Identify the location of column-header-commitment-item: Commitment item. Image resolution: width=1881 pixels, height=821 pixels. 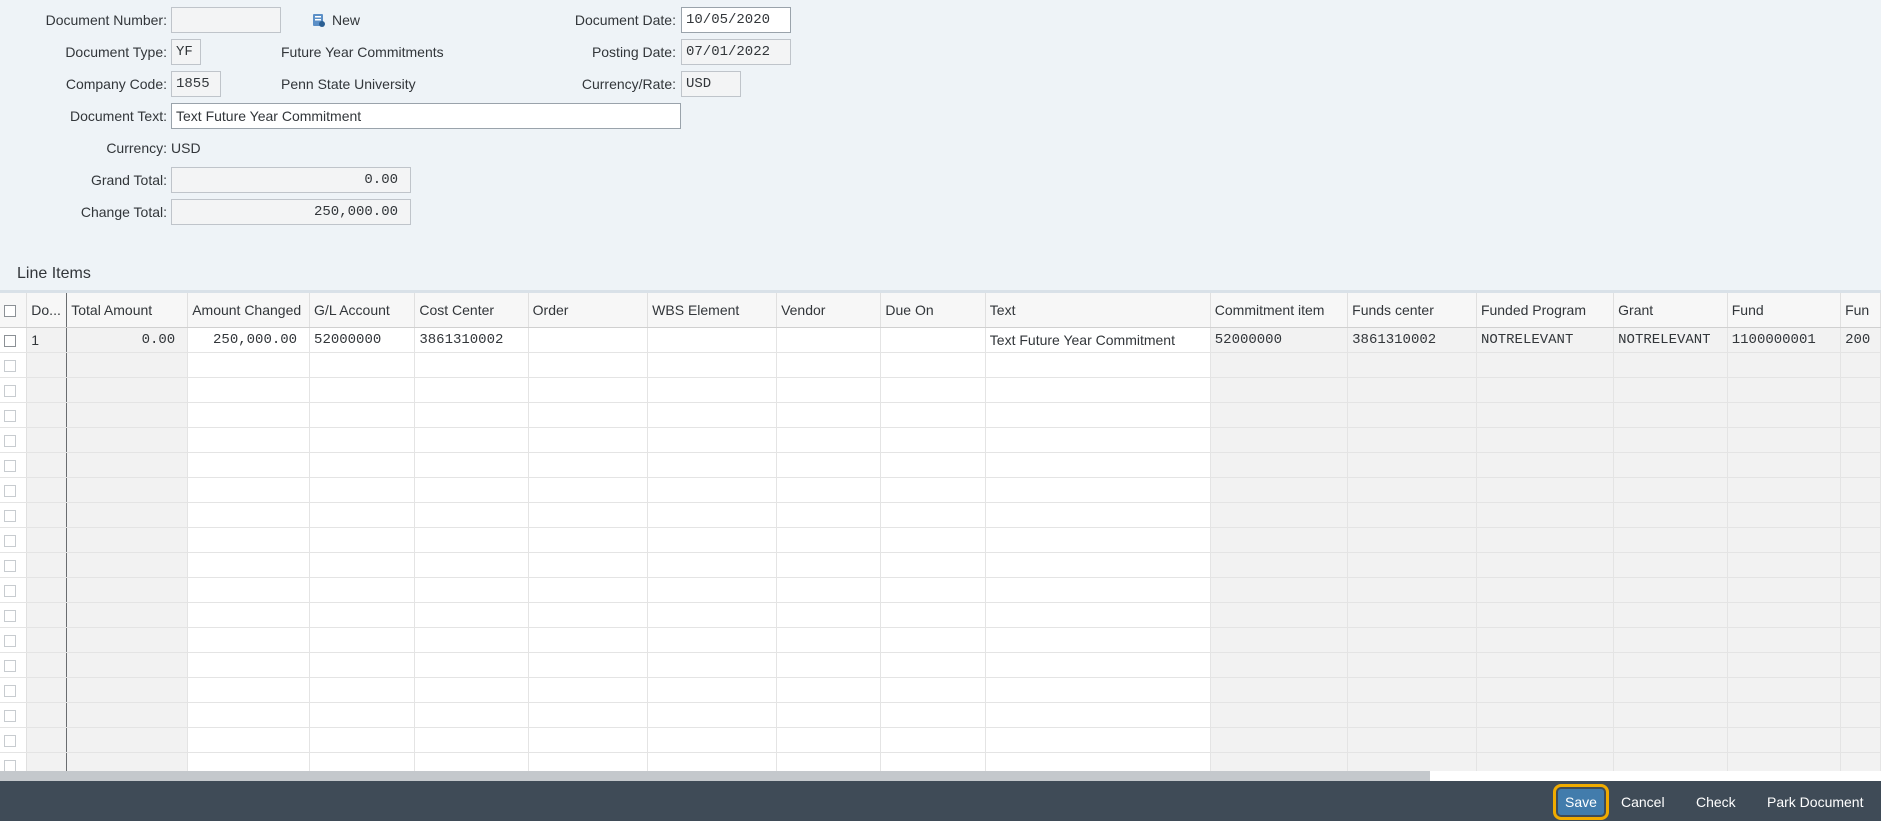
(1279, 310).